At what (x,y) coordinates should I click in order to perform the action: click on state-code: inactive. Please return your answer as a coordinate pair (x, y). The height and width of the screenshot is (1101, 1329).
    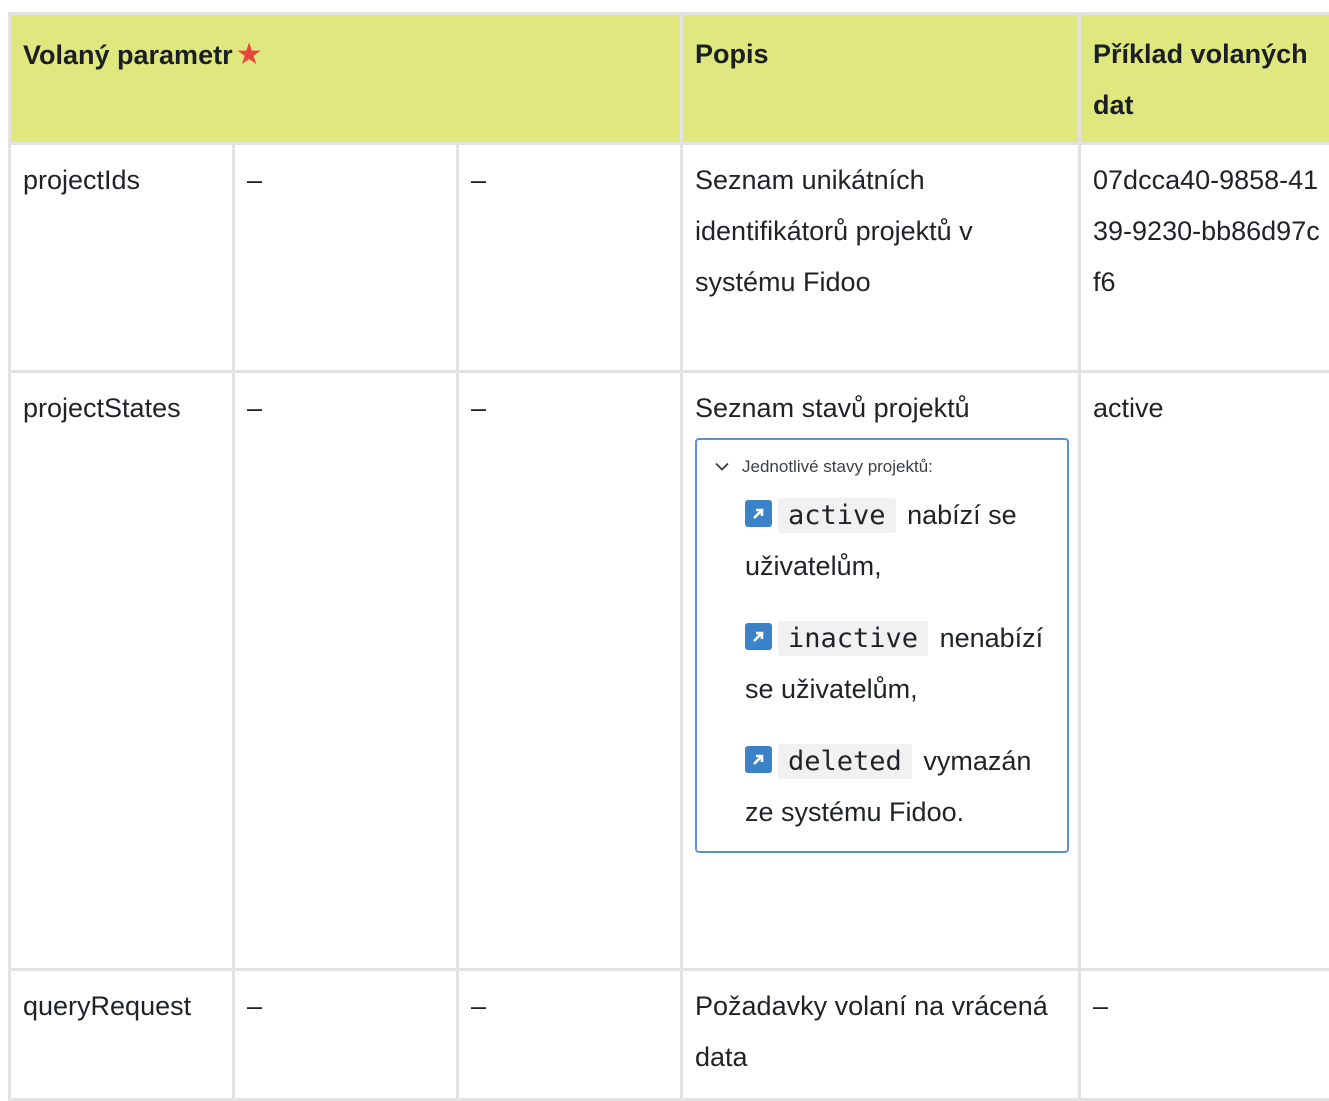
    Looking at the image, I should click on (853, 638).